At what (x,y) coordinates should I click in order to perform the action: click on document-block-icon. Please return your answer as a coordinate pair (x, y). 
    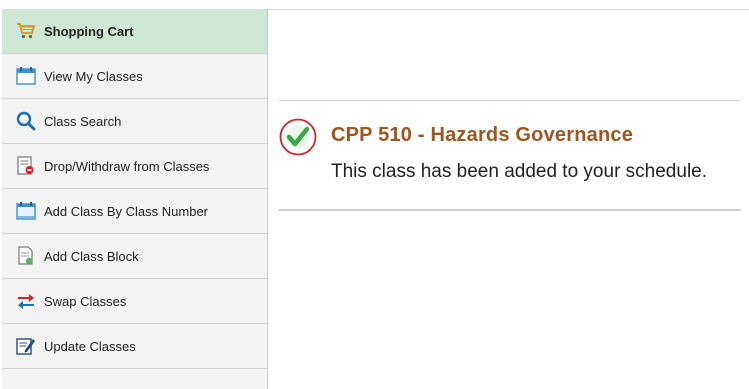
    Looking at the image, I should click on (26, 256).